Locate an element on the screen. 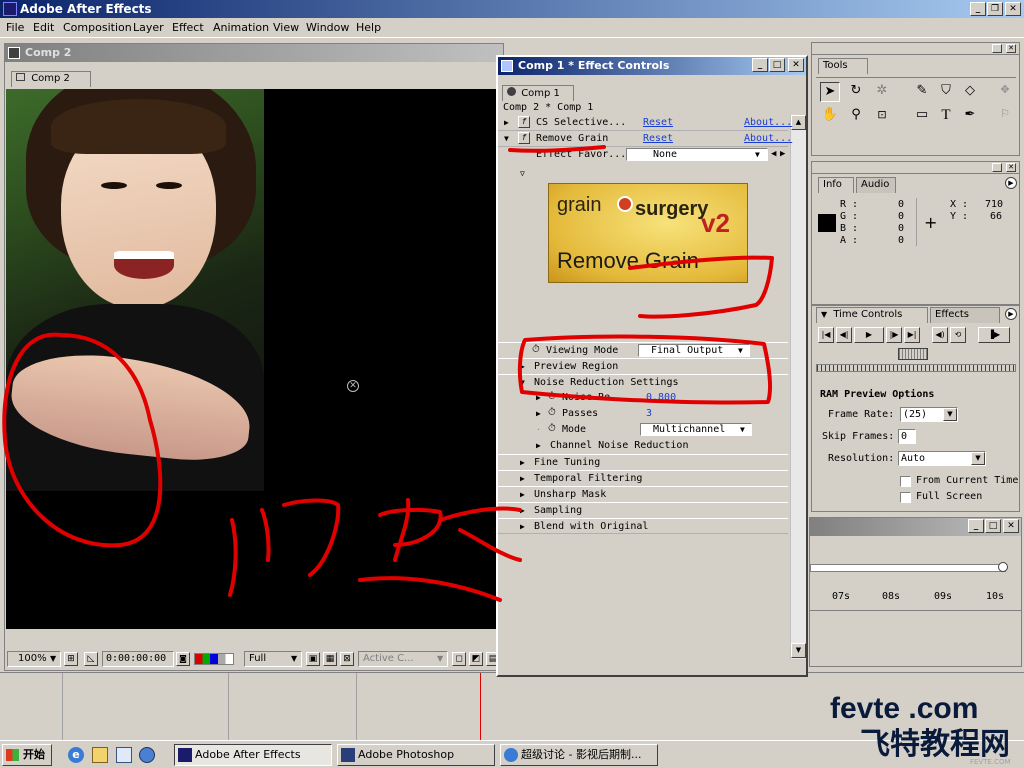 This screenshot has width=1024, height=768. text-tool-icon: T is located at coordinates (946, 116).